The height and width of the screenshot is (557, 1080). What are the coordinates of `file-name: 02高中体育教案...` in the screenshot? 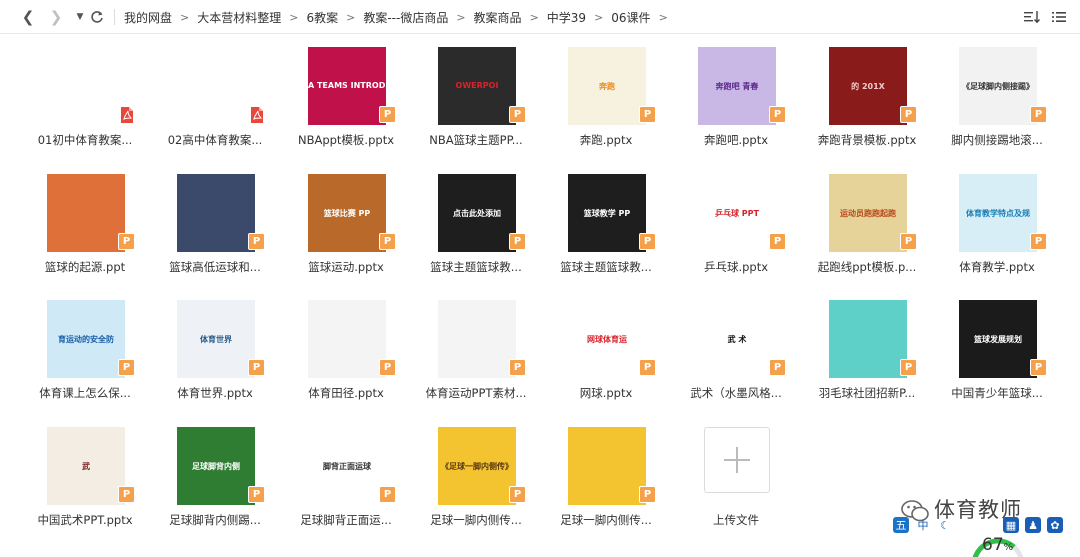 It's located at (215, 140).